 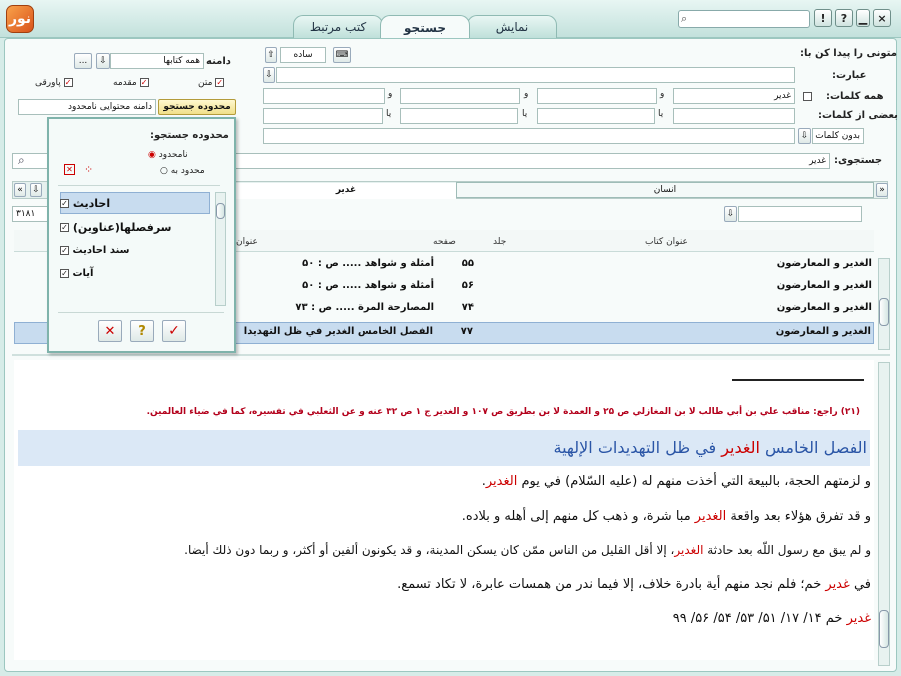 I want to click on radio-selected-icon: ◉, so click(x=152, y=155).